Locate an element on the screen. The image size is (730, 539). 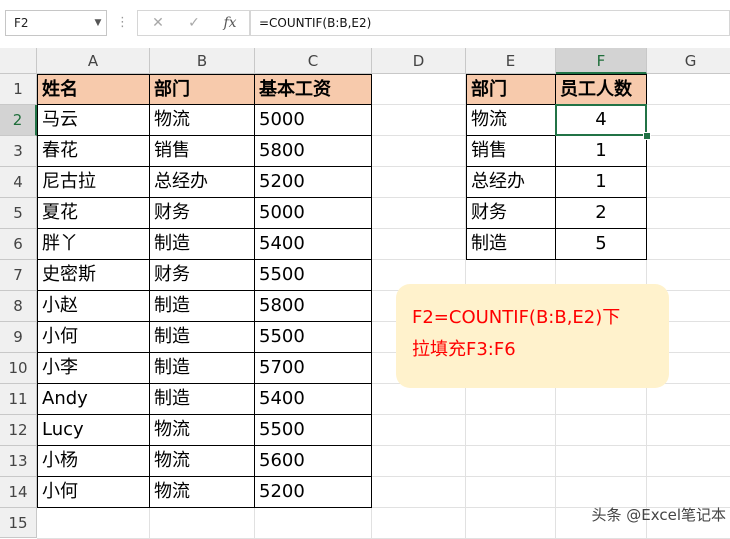
column-header-g: G is located at coordinates (688, 61).